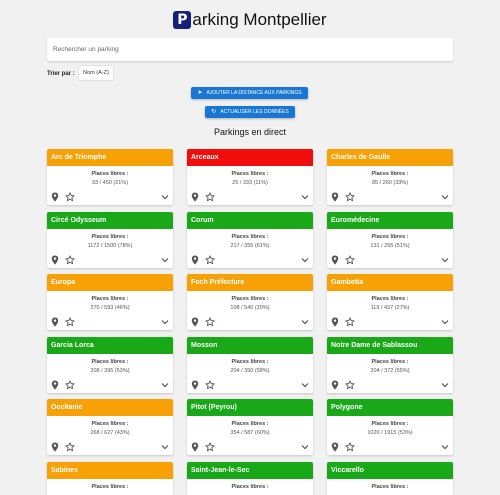 The height and width of the screenshot is (495, 500). Describe the element at coordinates (250, 112) in the screenshot. I see `refresh-data-button: ↻ Actualiser les données` at that location.